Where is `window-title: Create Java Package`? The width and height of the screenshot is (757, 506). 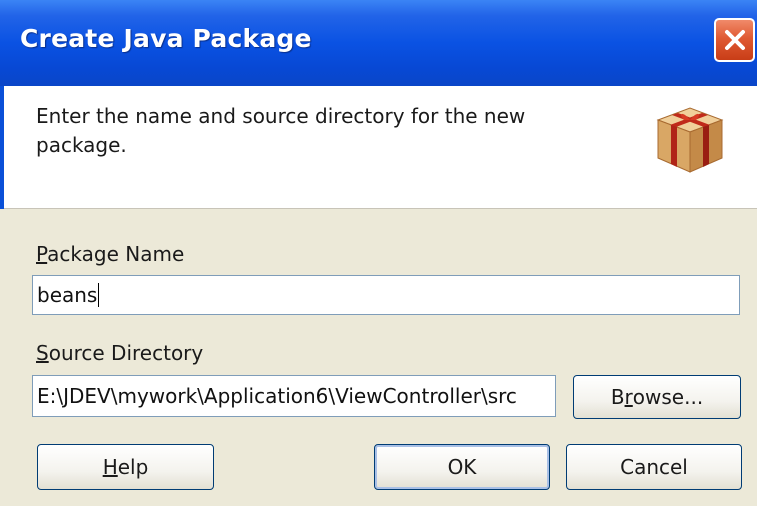
window-title: Create Java Package is located at coordinates (166, 38).